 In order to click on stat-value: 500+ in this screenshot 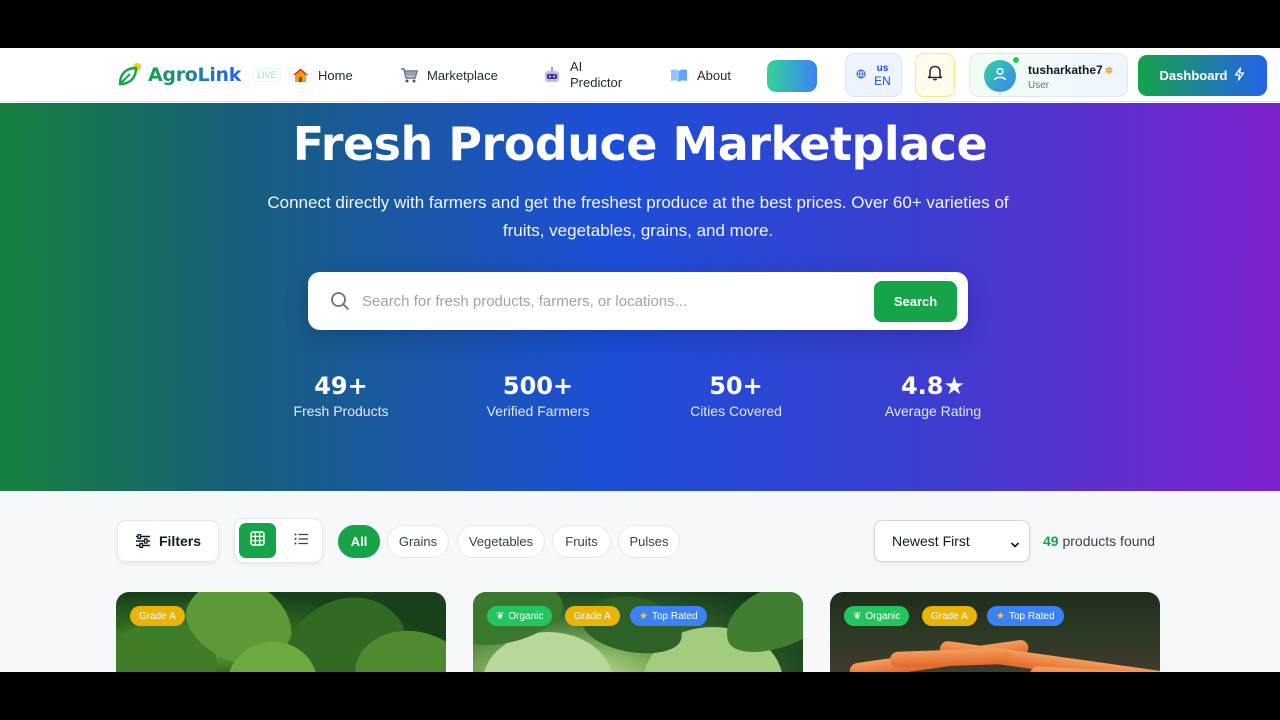, I will do `click(538, 386)`.